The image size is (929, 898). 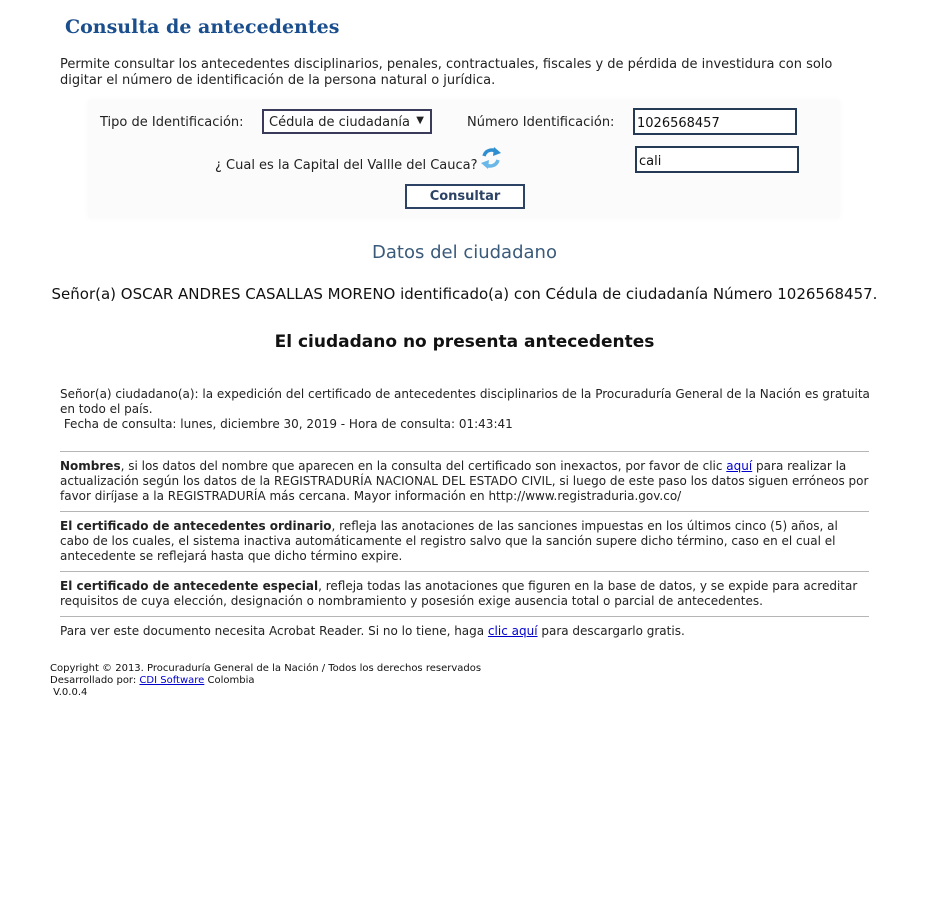 What do you see at coordinates (339, 122) in the screenshot?
I see `id-type-value: Cédula de ciudadanía` at bounding box center [339, 122].